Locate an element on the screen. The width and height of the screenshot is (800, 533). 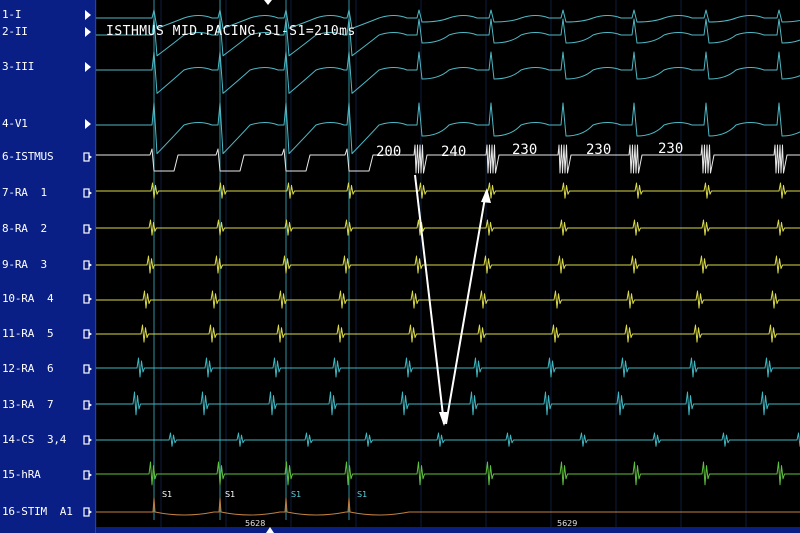
channel-label: 13-RA 7 is located at coordinates (28, 404).